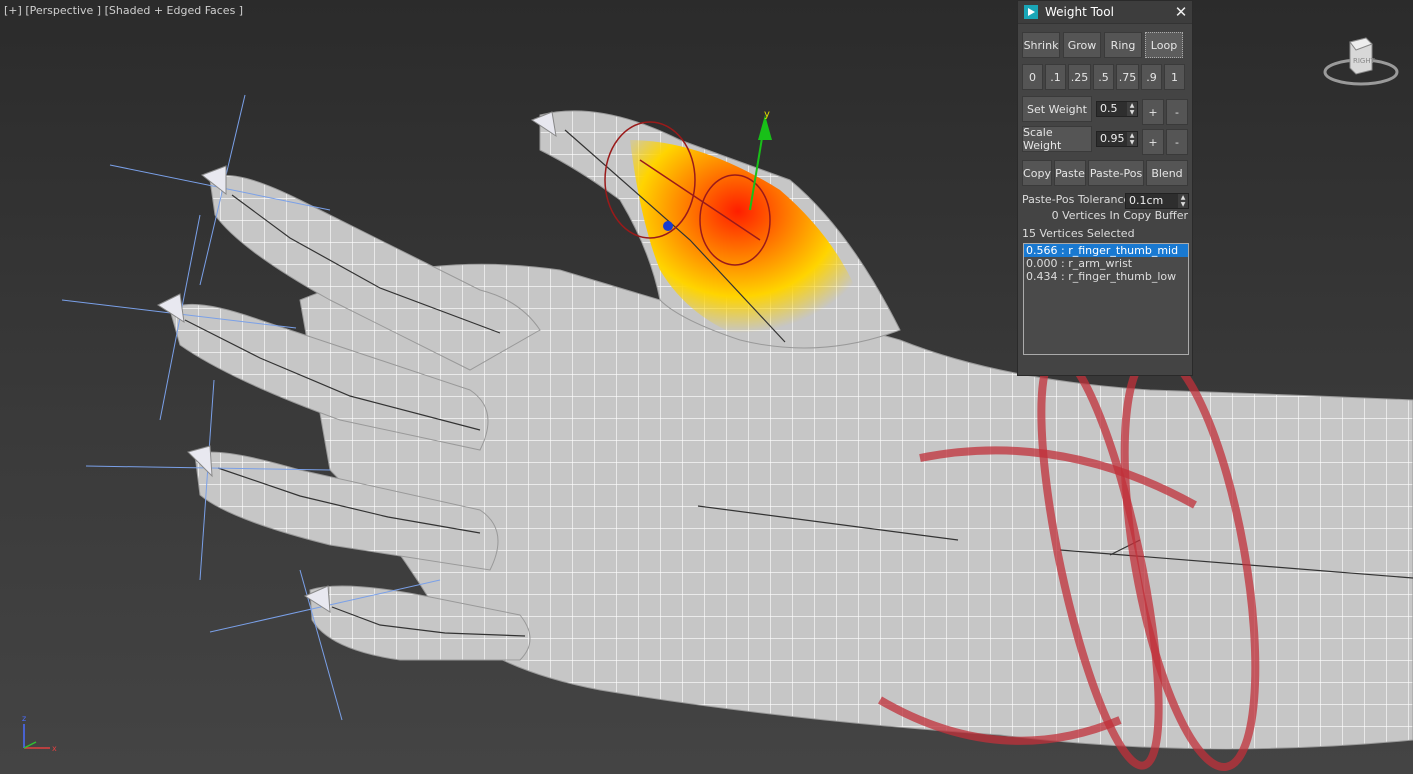 The width and height of the screenshot is (1413, 774). What do you see at coordinates (1177, 112) in the screenshot?
I see `set-weight-minus-button: -` at bounding box center [1177, 112].